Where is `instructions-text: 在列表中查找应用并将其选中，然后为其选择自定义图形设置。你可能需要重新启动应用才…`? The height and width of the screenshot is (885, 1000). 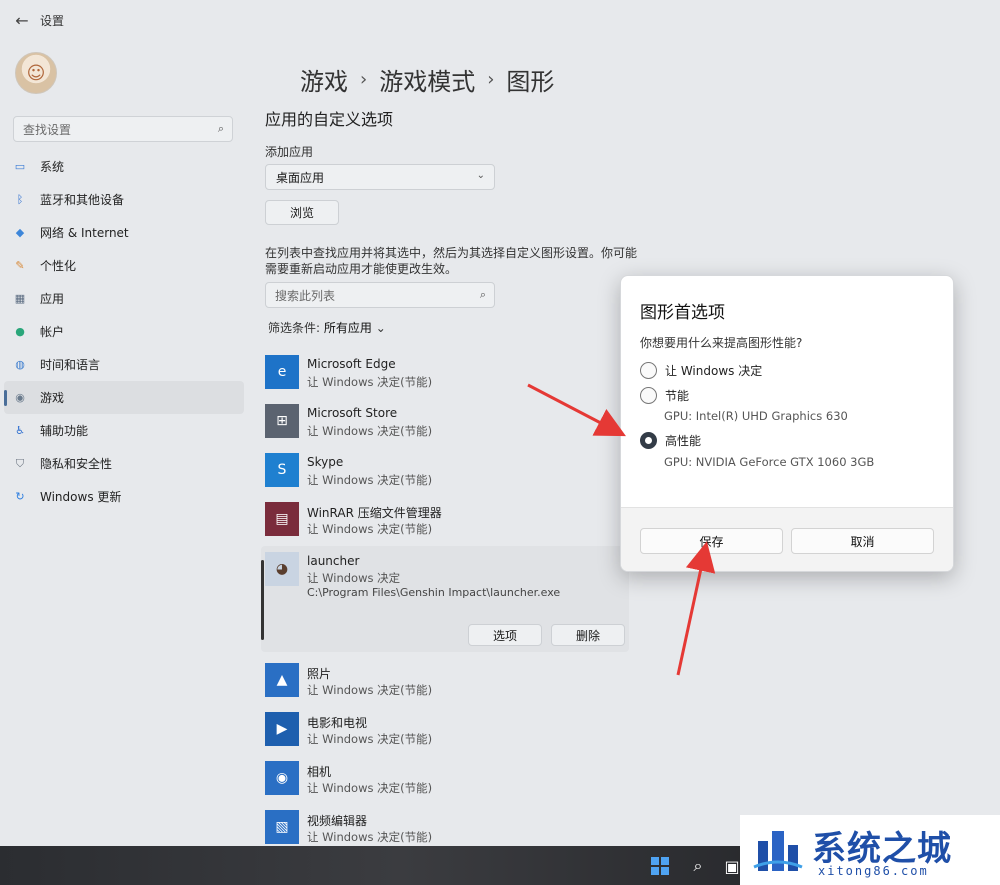
instructions-text: 在列表中查找应用并将其选中，然后为其选择自定义图形设置。你可能需要重新启动应用才… is located at coordinates (451, 261).